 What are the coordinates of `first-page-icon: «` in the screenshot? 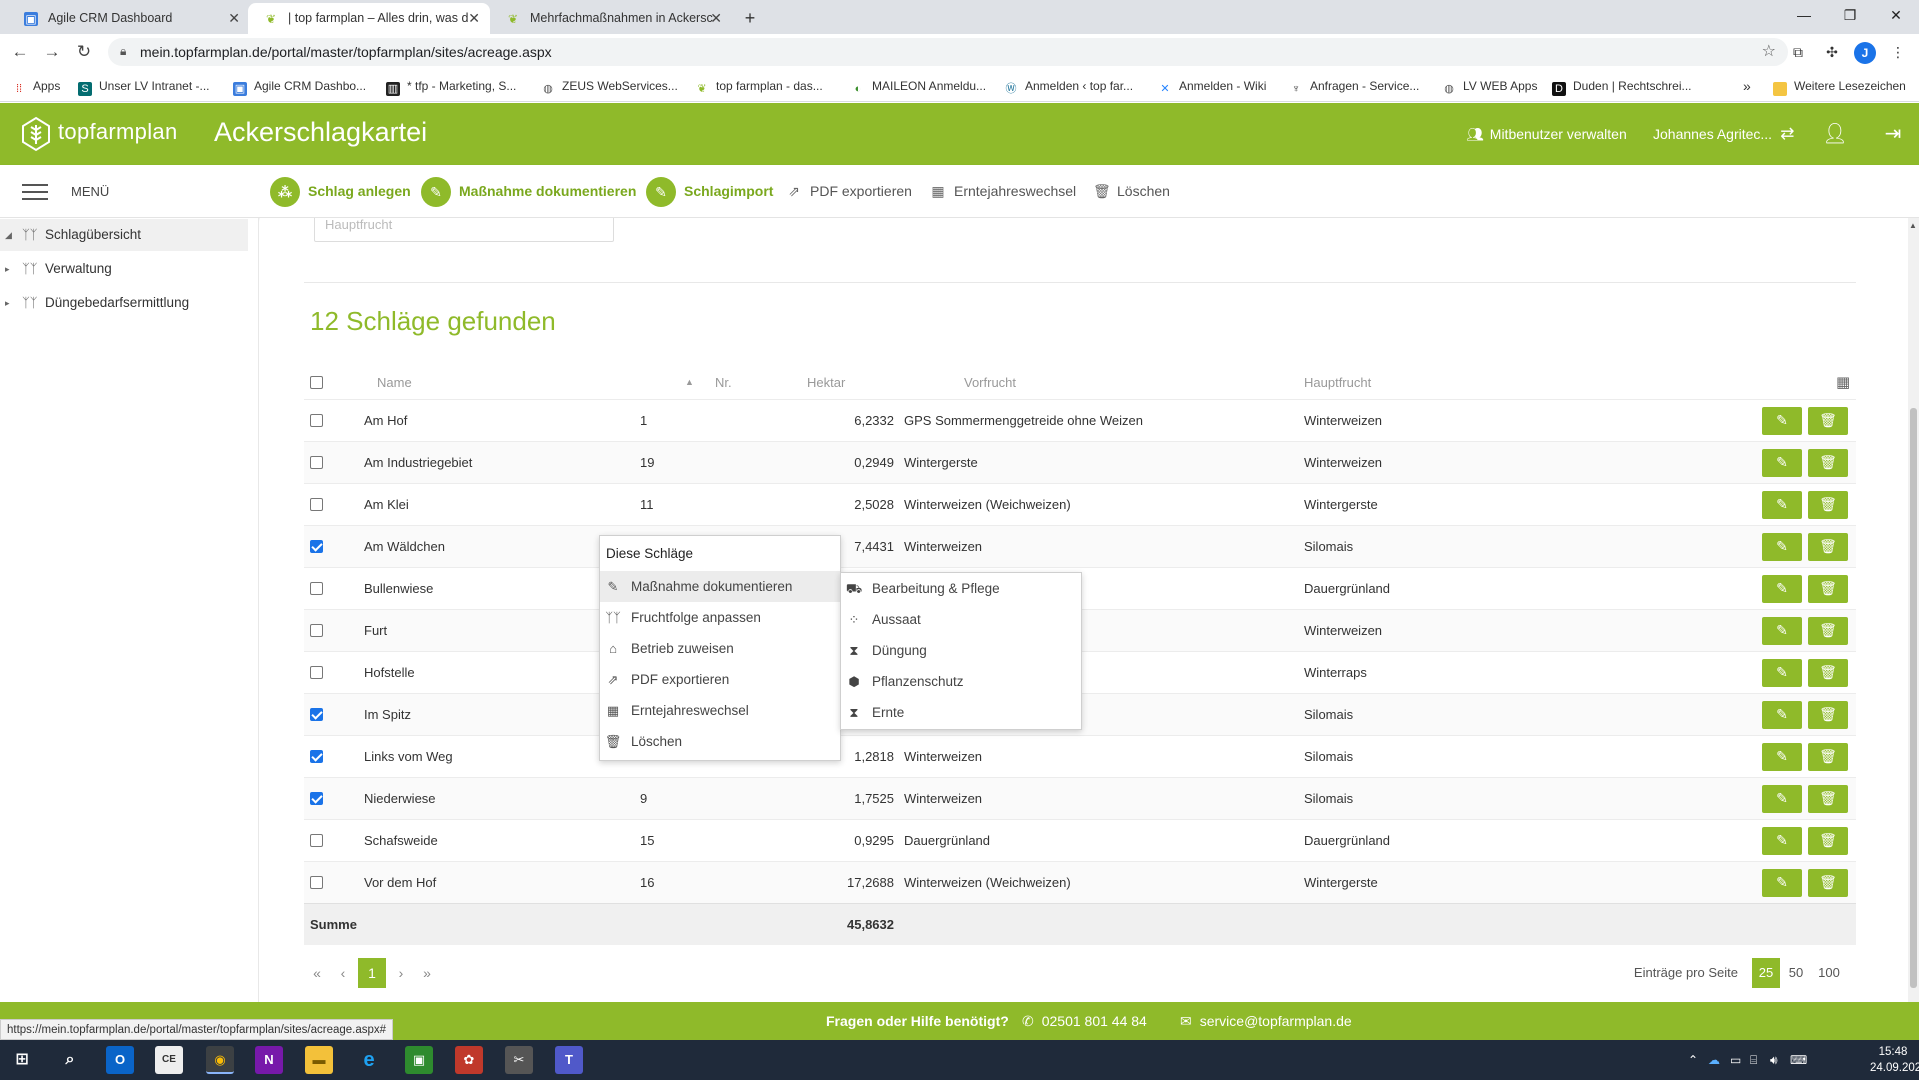 It's located at (317, 973).